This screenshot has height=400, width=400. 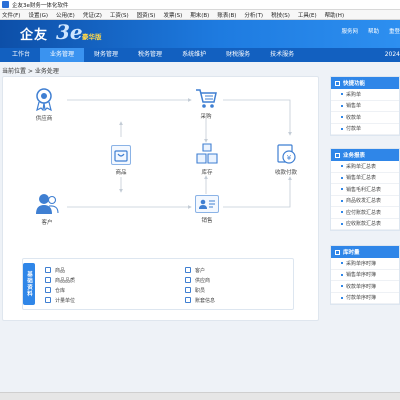 I want to click on menu-settings: 设置(G), so click(x=38, y=15).